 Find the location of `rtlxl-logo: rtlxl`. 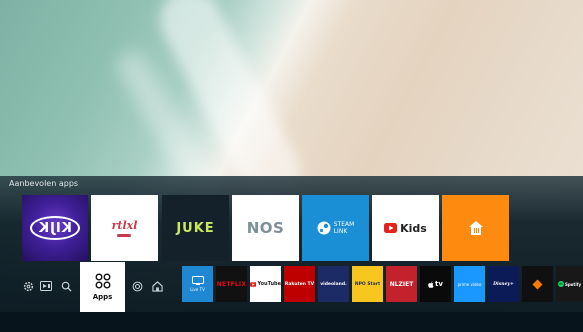

rtlxl-logo: rtlxl is located at coordinates (124, 228).